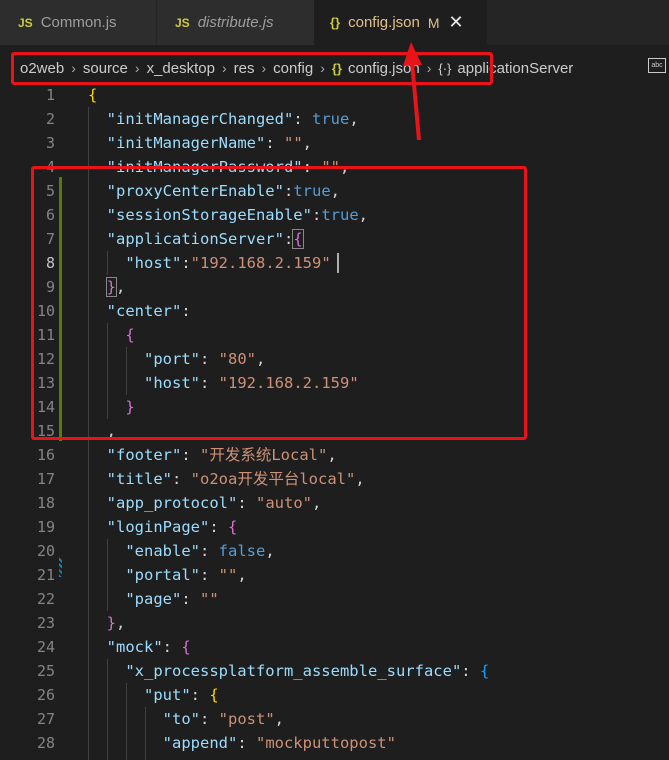 This screenshot has width=669, height=760. What do you see at coordinates (412, 91) in the screenshot?
I see `annotation-arrow-icon` at bounding box center [412, 91].